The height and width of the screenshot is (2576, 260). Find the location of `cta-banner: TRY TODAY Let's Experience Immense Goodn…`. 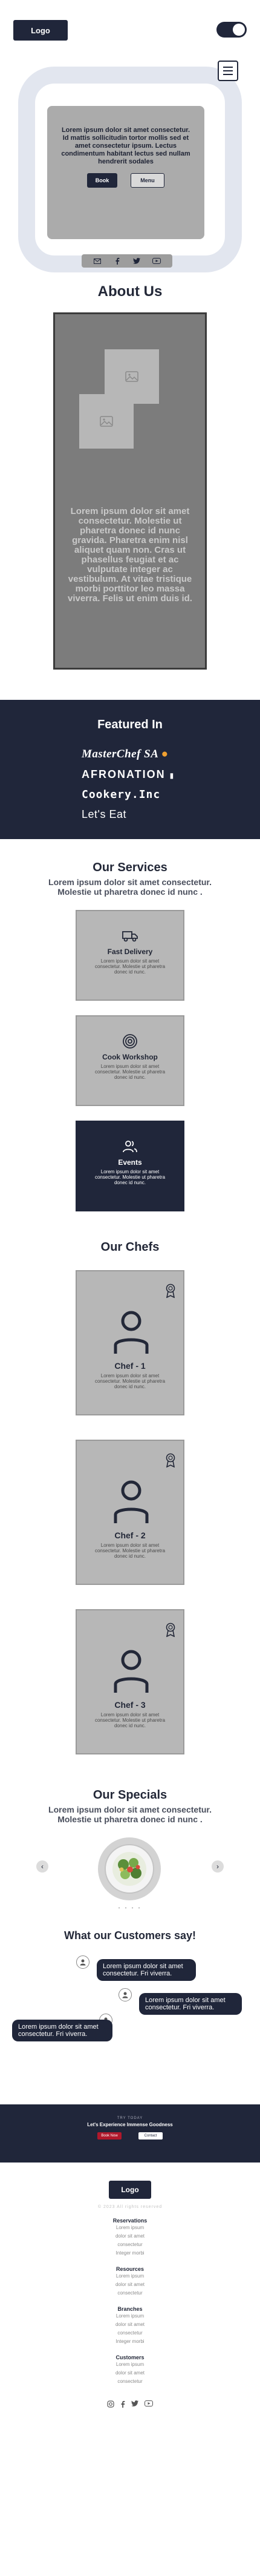

cta-banner: TRY TODAY Let's Experience Immense Goodn… is located at coordinates (130, 2133).